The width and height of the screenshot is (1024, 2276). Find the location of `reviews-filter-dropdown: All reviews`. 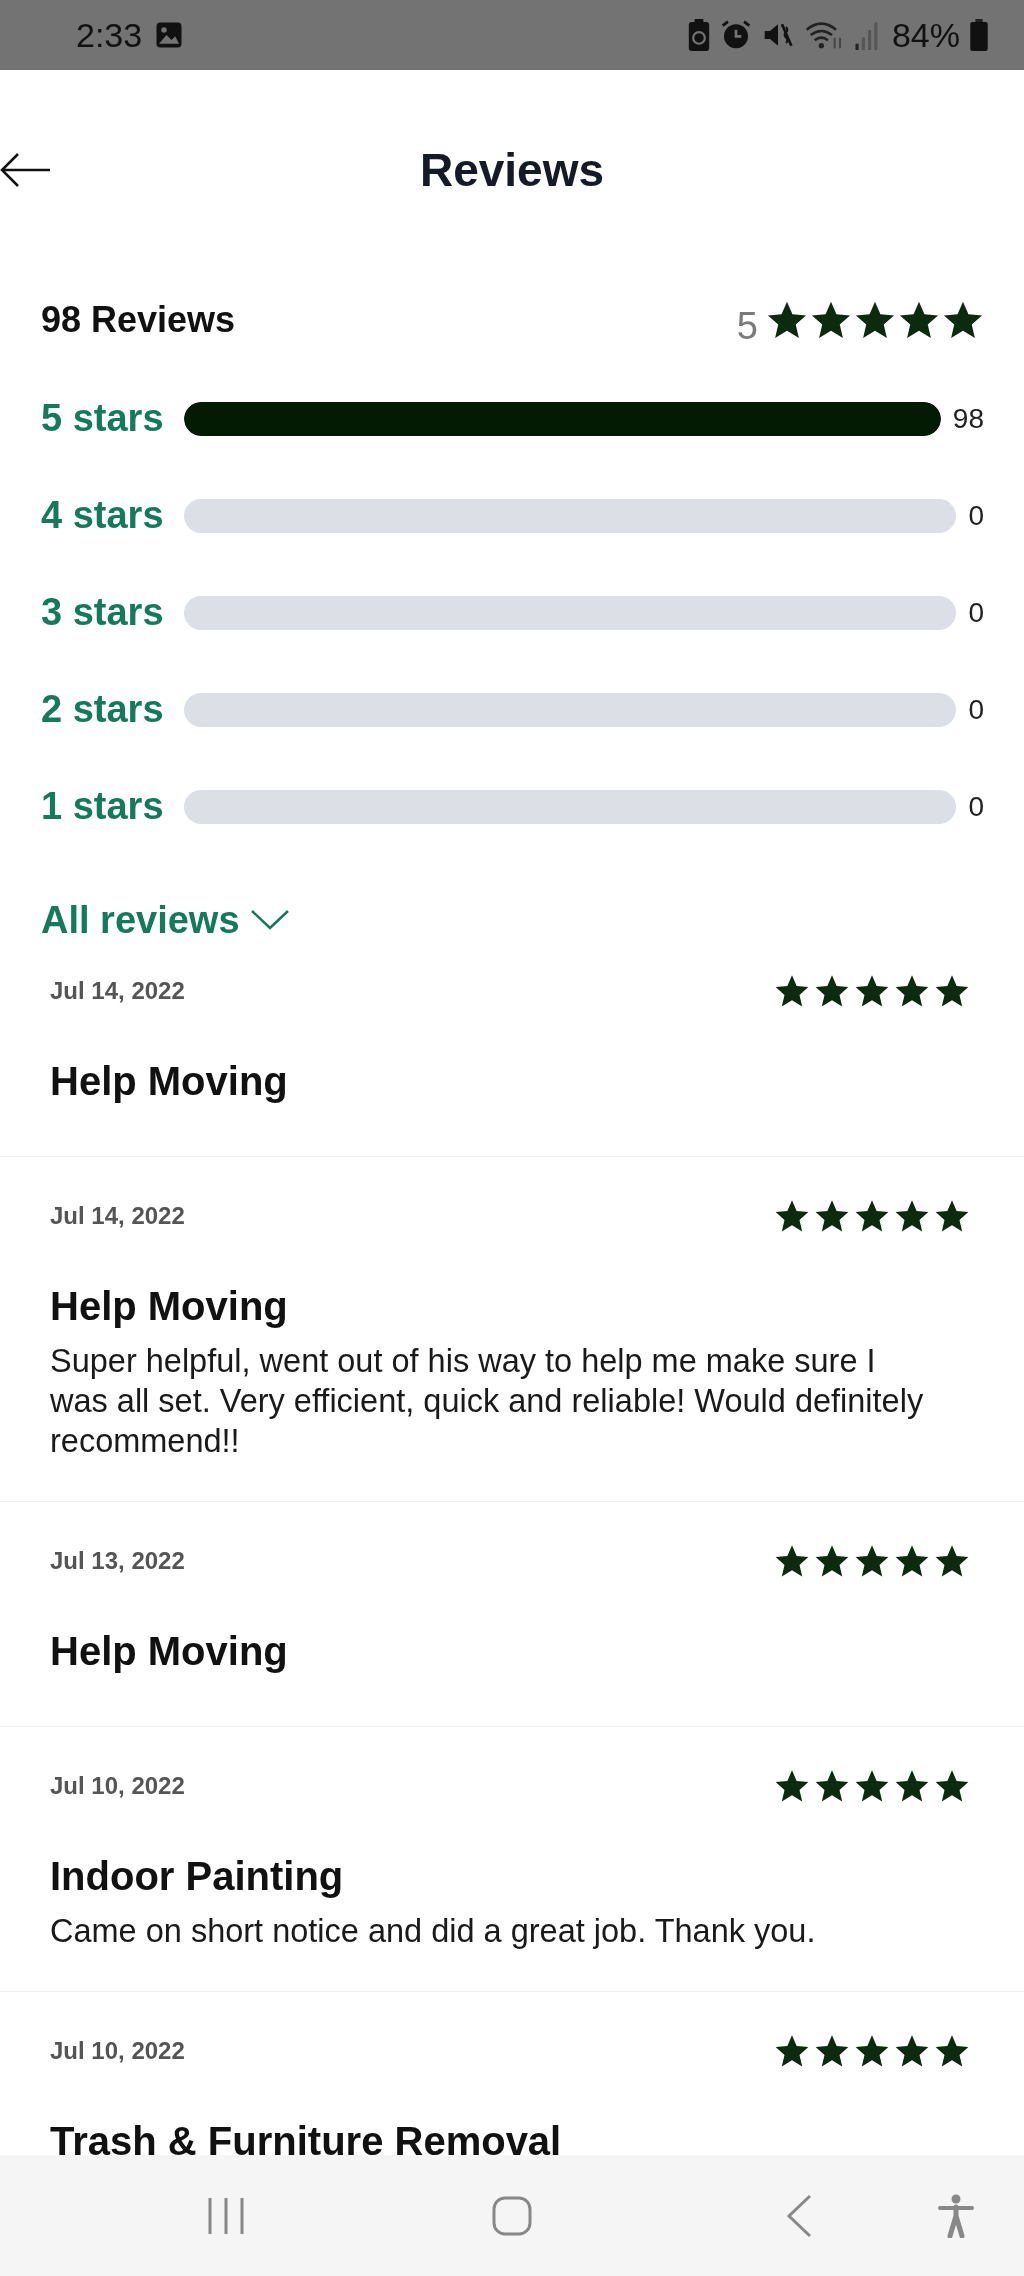

reviews-filter-dropdown: All reviews is located at coordinates (165, 920).